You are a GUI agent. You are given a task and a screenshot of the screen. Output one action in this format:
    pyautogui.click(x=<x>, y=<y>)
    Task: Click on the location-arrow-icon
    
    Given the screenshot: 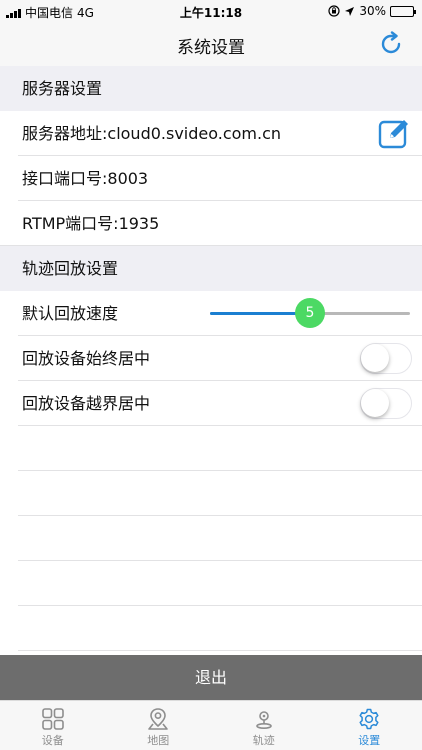 What is the action you would take?
    pyautogui.click(x=350, y=11)
    